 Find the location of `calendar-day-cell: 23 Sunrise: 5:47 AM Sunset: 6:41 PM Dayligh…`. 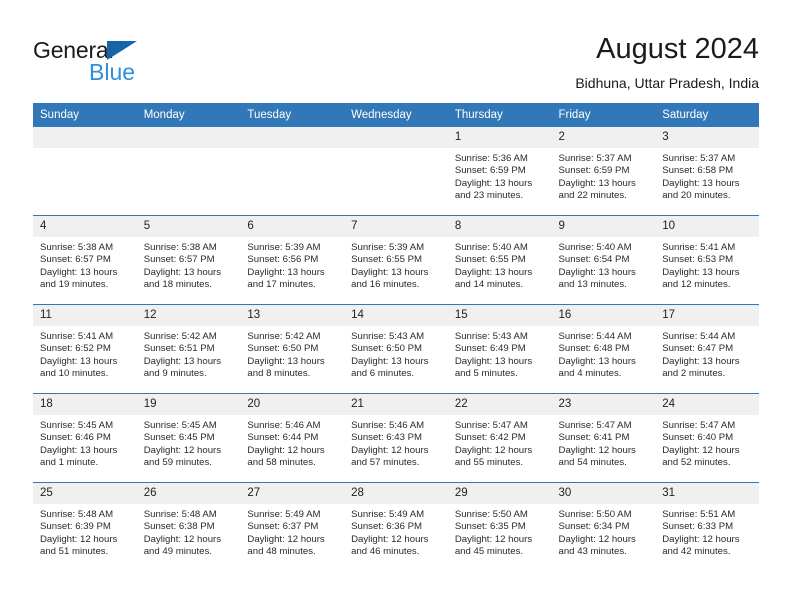

calendar-day-cell: 23 Sunrise: 5:47 AM Sunset: 6:41 PM Dayligh… is located at coordinates (603, 438).